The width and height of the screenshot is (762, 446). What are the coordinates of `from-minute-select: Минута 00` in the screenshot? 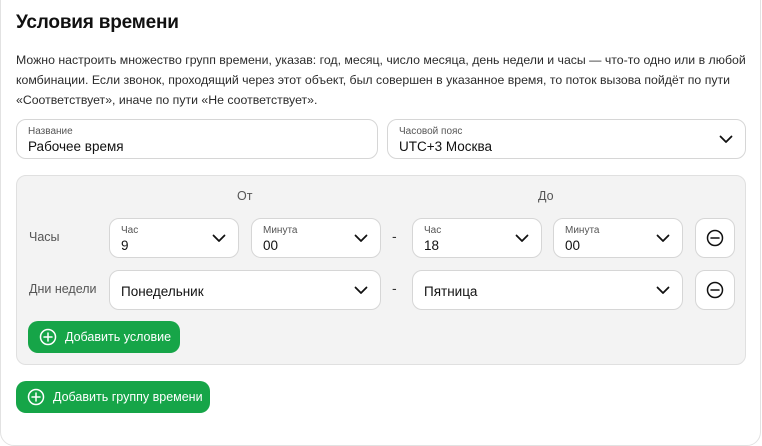 It's located at (316, 238).